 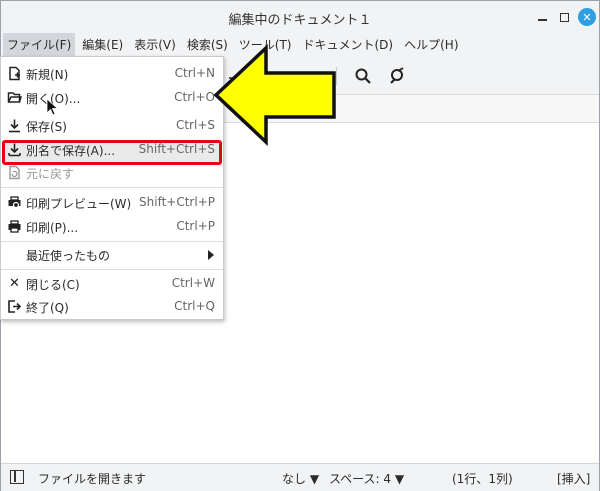 What do you see at coordinates (14, 126) in the screenshot?
I see `save-icon` at bounding box center [14, 126].